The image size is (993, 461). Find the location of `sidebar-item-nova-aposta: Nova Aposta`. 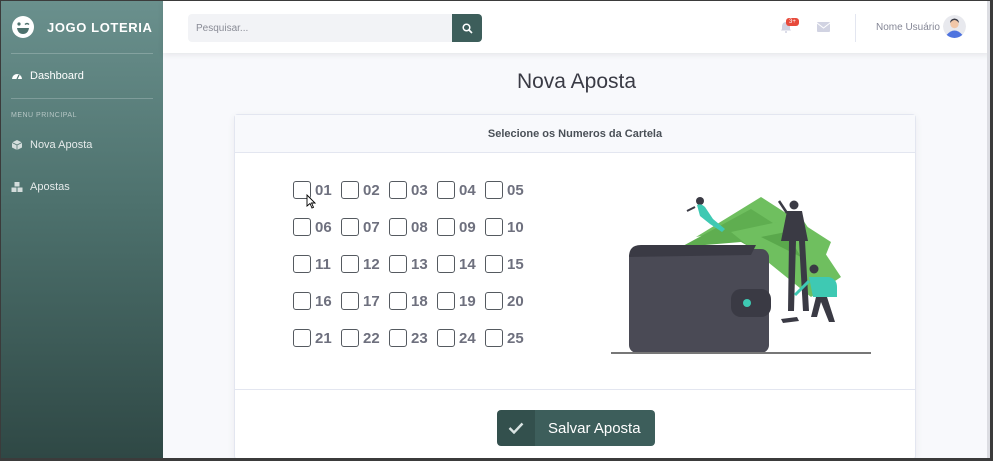

sidebar-item-nova-aposta: Nova Aposta is located at coordinates (82, 145).